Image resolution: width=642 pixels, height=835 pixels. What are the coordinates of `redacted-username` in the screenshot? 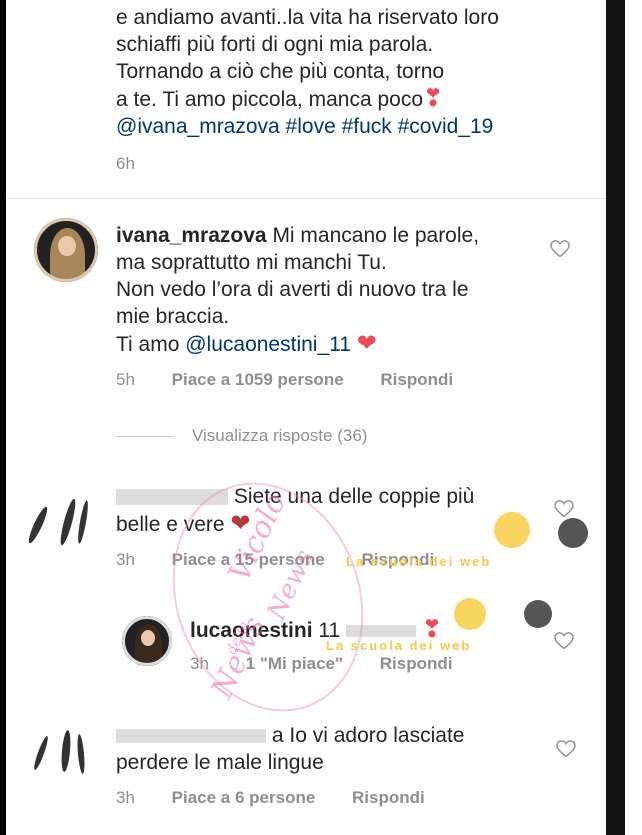 It's located at (191, 736).